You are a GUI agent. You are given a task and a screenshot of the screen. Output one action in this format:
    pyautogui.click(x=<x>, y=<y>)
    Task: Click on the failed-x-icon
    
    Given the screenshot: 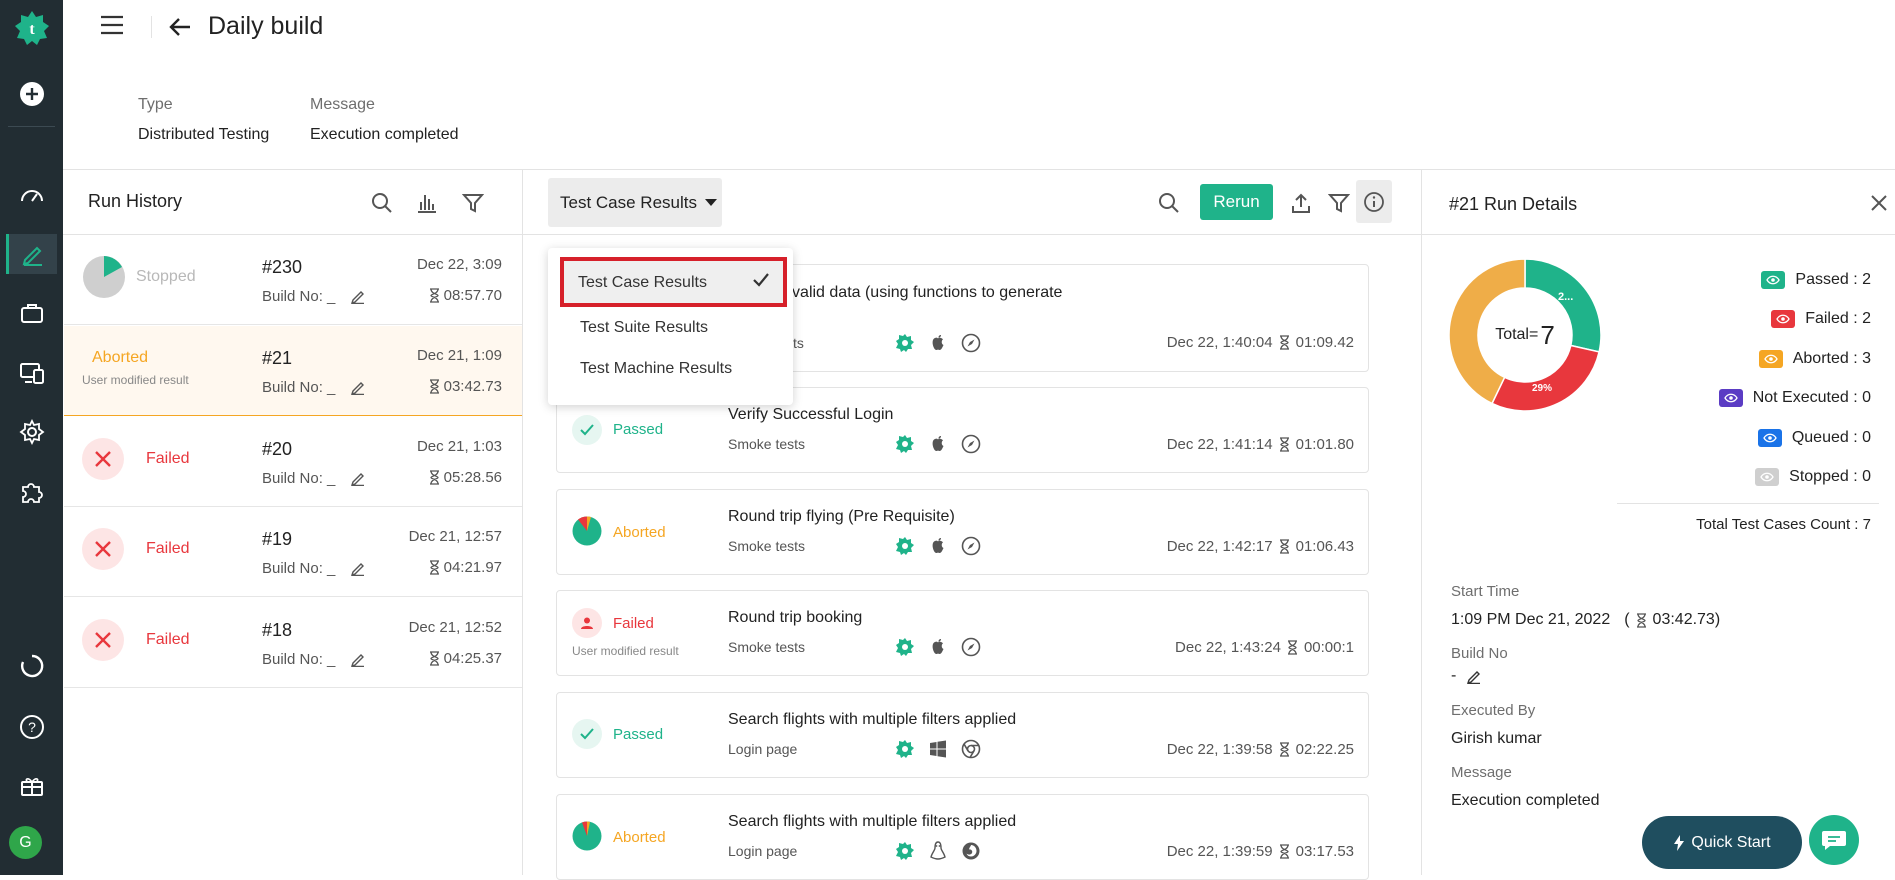 What is the action you would take?
    pyautogui.click(x=103, y=640)
    